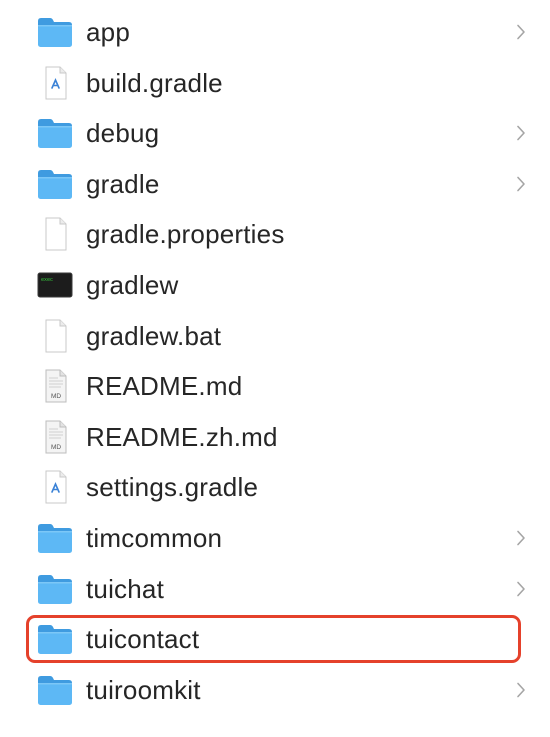  What do you see at coordinates (132, 284) in the screenshot?
I see `file-name: gradlew` at bounding box center [132, 284].